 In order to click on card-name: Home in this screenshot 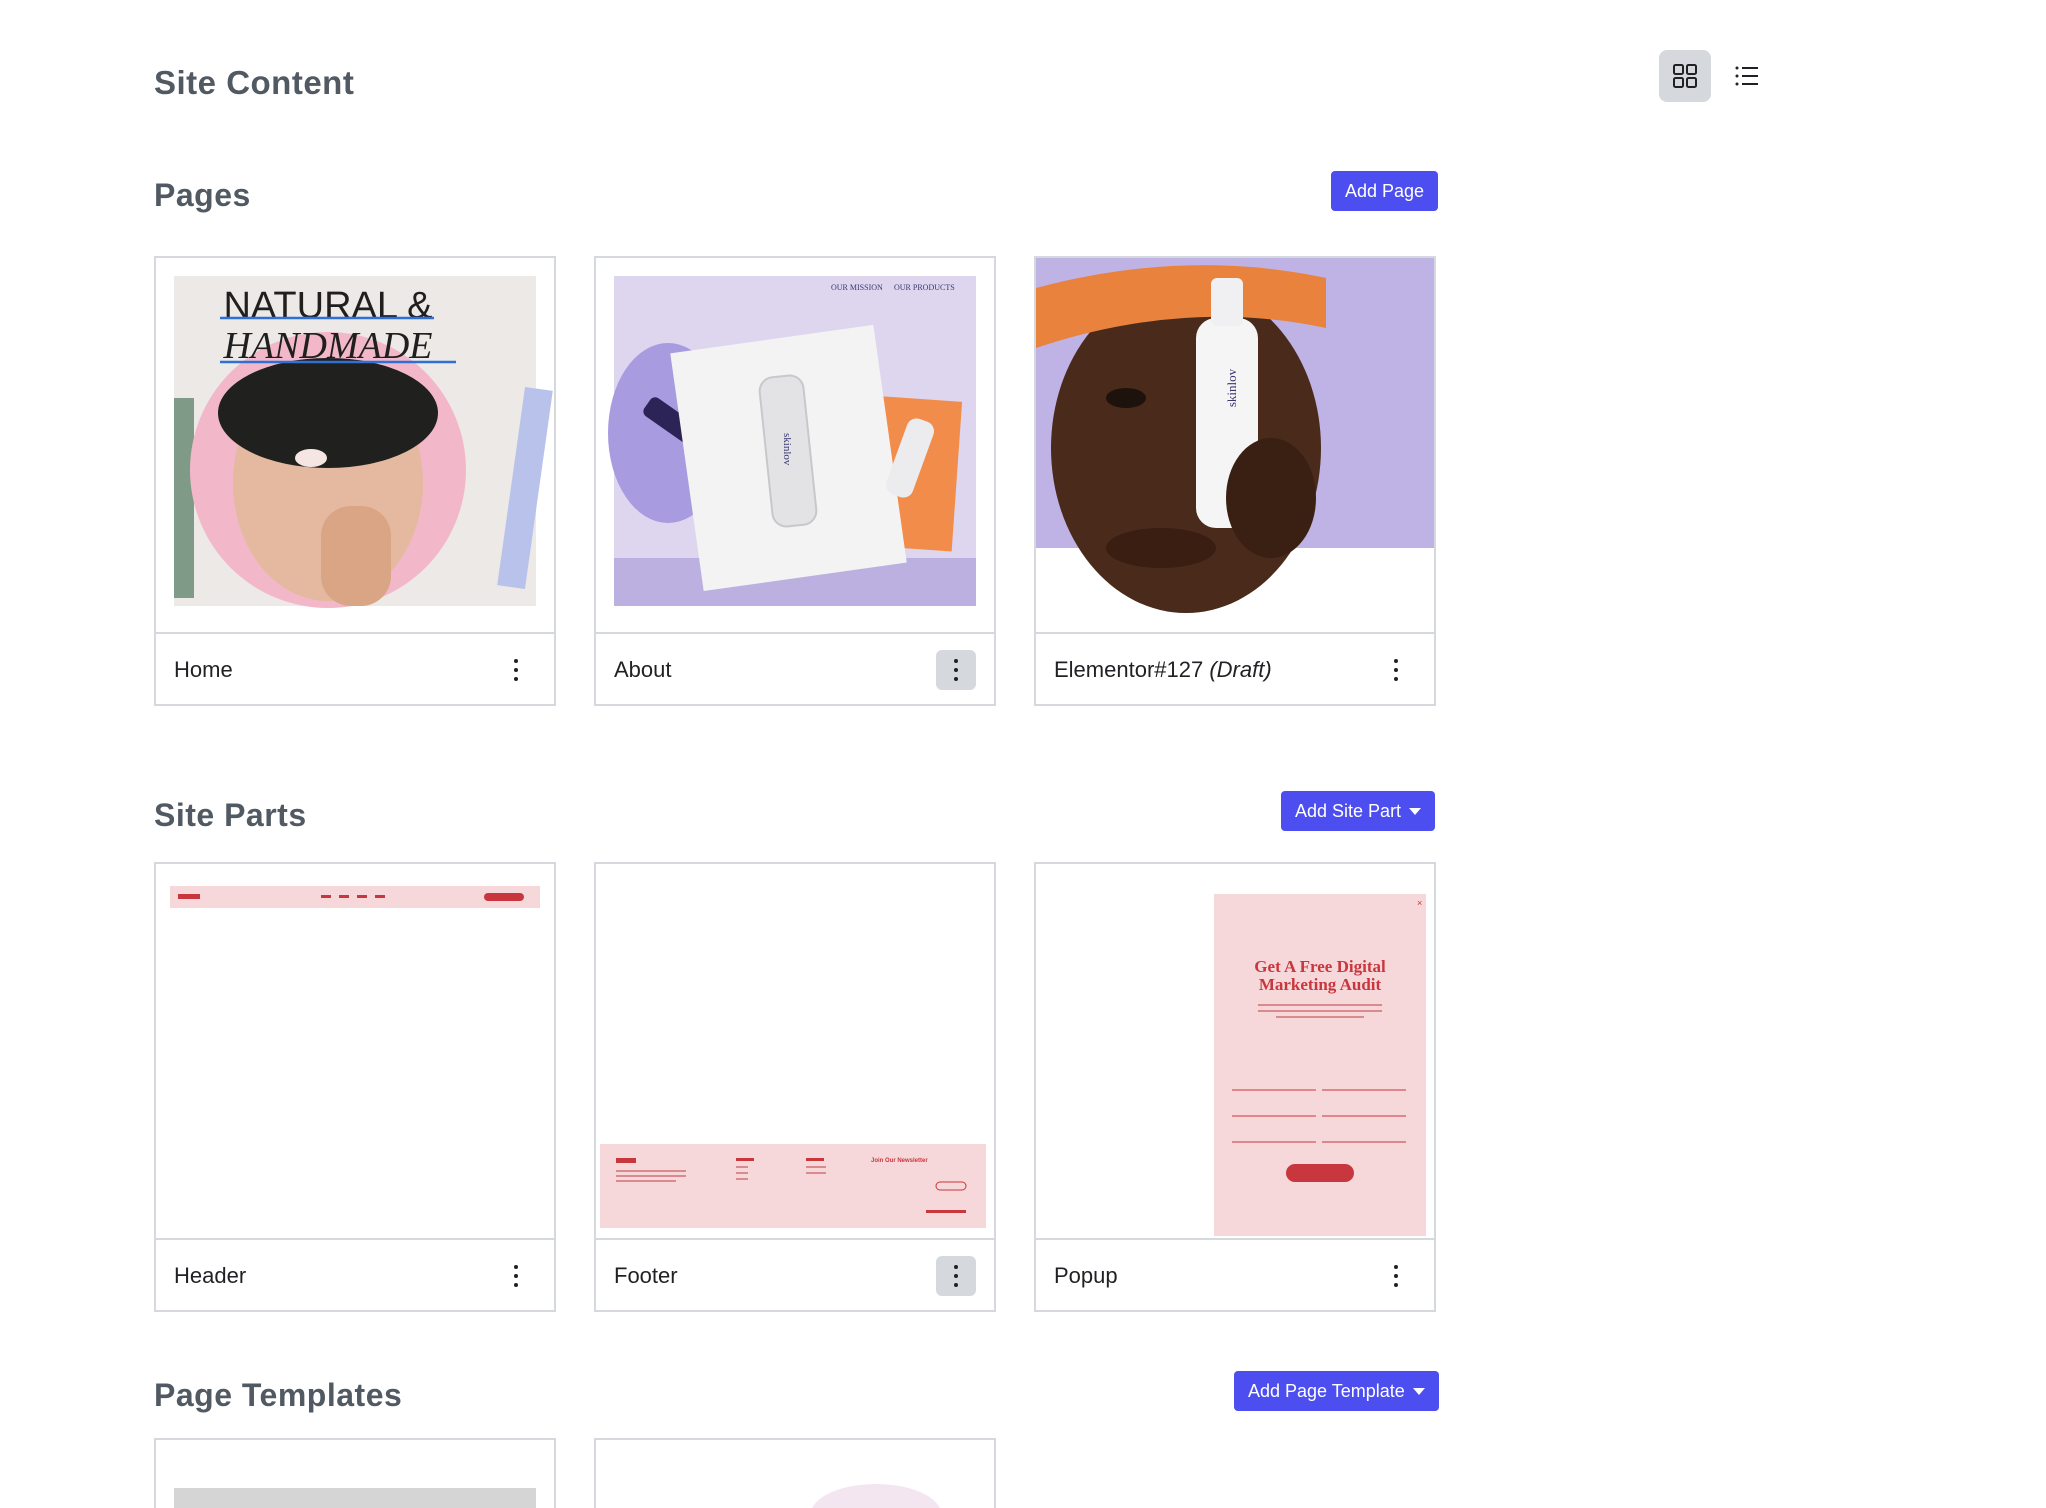, I will do `click(203, 669)`.